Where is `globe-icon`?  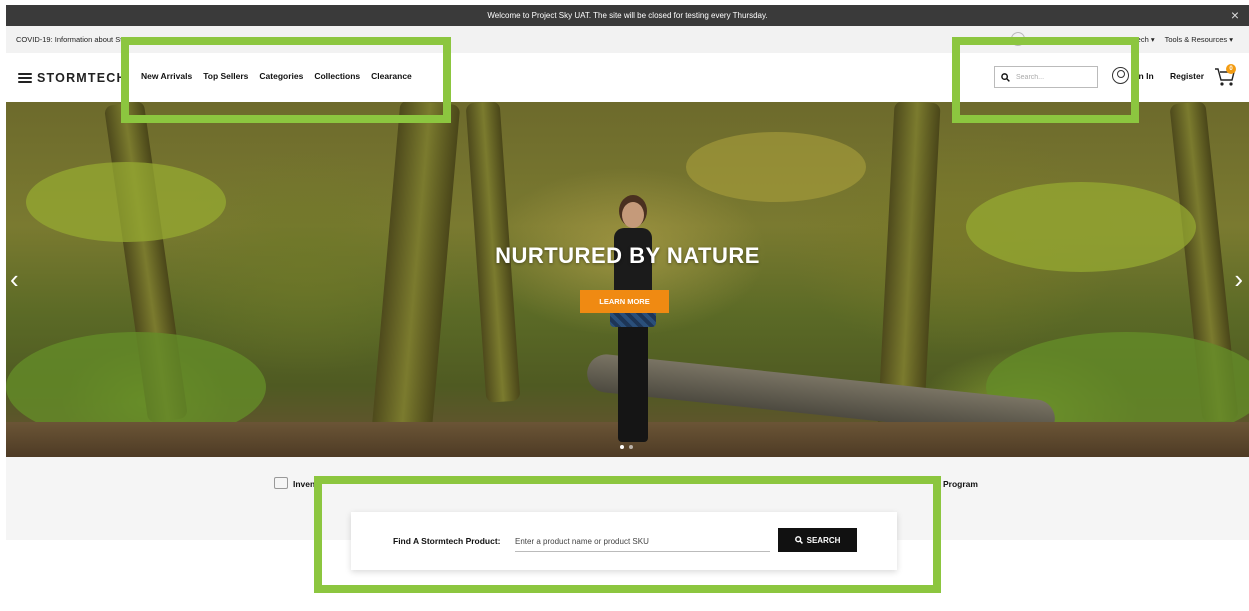
globe-icon is located at coordinates (1018, 39).